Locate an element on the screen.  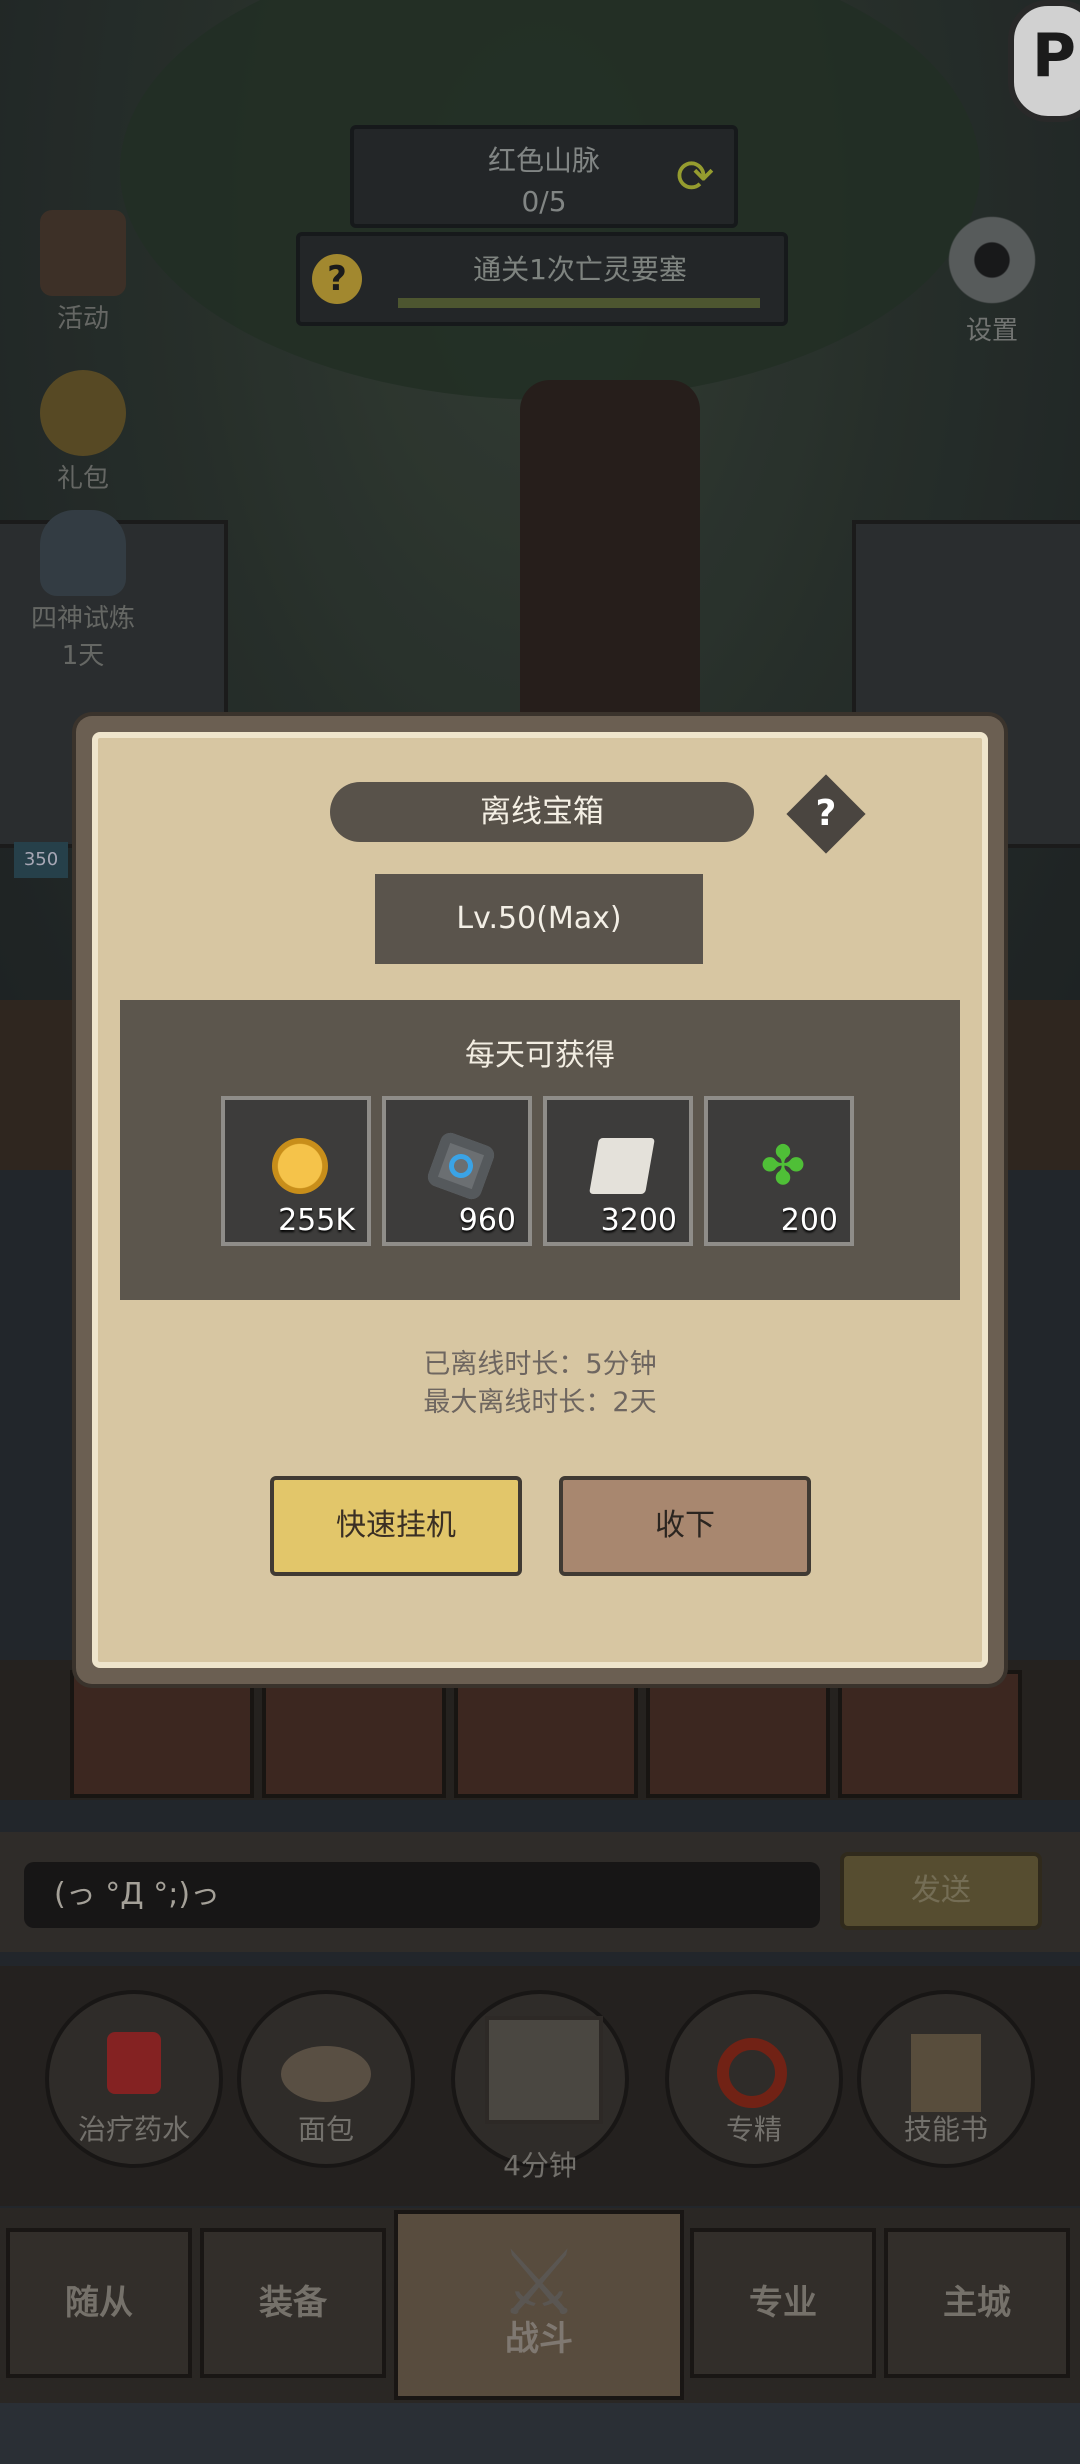
reward-slot-gold: 255K is located at coordinates (296, 1171).